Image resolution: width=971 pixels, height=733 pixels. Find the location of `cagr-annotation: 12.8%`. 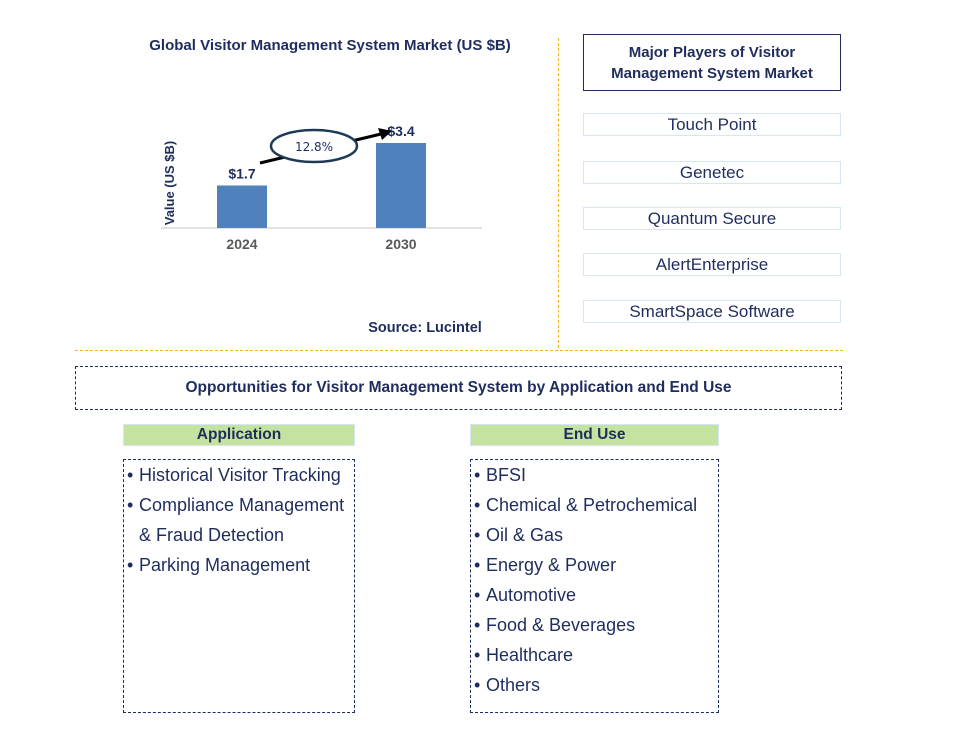

cagr-annotation: 12.8% is located at coordinates (325, 146).